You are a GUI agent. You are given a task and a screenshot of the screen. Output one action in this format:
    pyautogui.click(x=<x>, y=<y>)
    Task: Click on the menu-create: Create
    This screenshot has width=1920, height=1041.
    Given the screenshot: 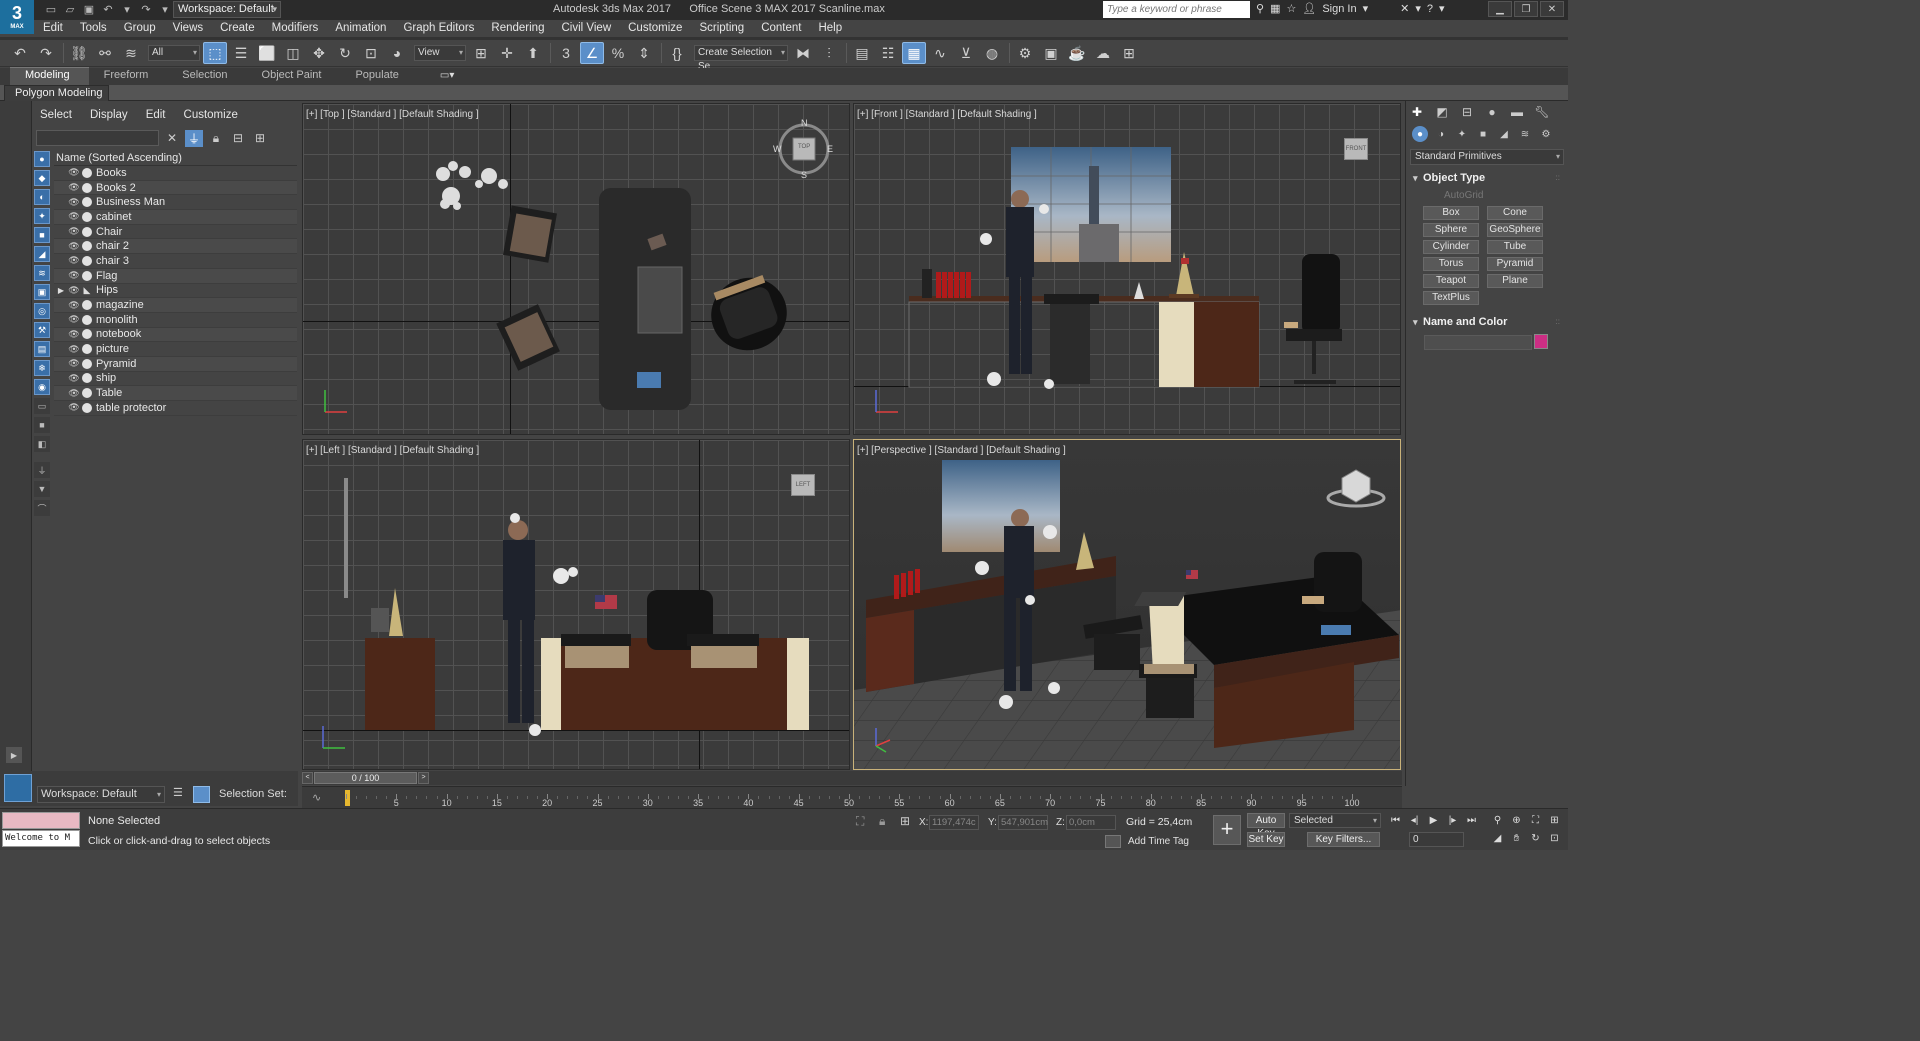 What is the action you would take?
    pyautogui.click(x=237, y=28)
    